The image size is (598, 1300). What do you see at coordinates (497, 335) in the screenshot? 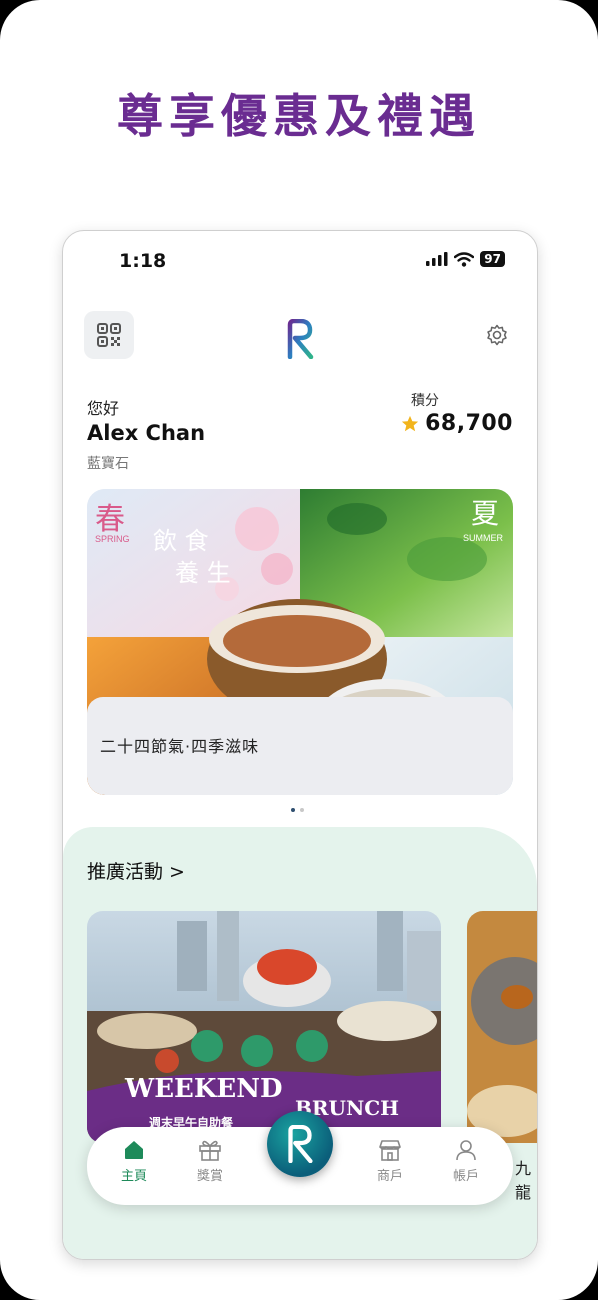
I see `settings-gear-icon` at bounding box center [497, 335].